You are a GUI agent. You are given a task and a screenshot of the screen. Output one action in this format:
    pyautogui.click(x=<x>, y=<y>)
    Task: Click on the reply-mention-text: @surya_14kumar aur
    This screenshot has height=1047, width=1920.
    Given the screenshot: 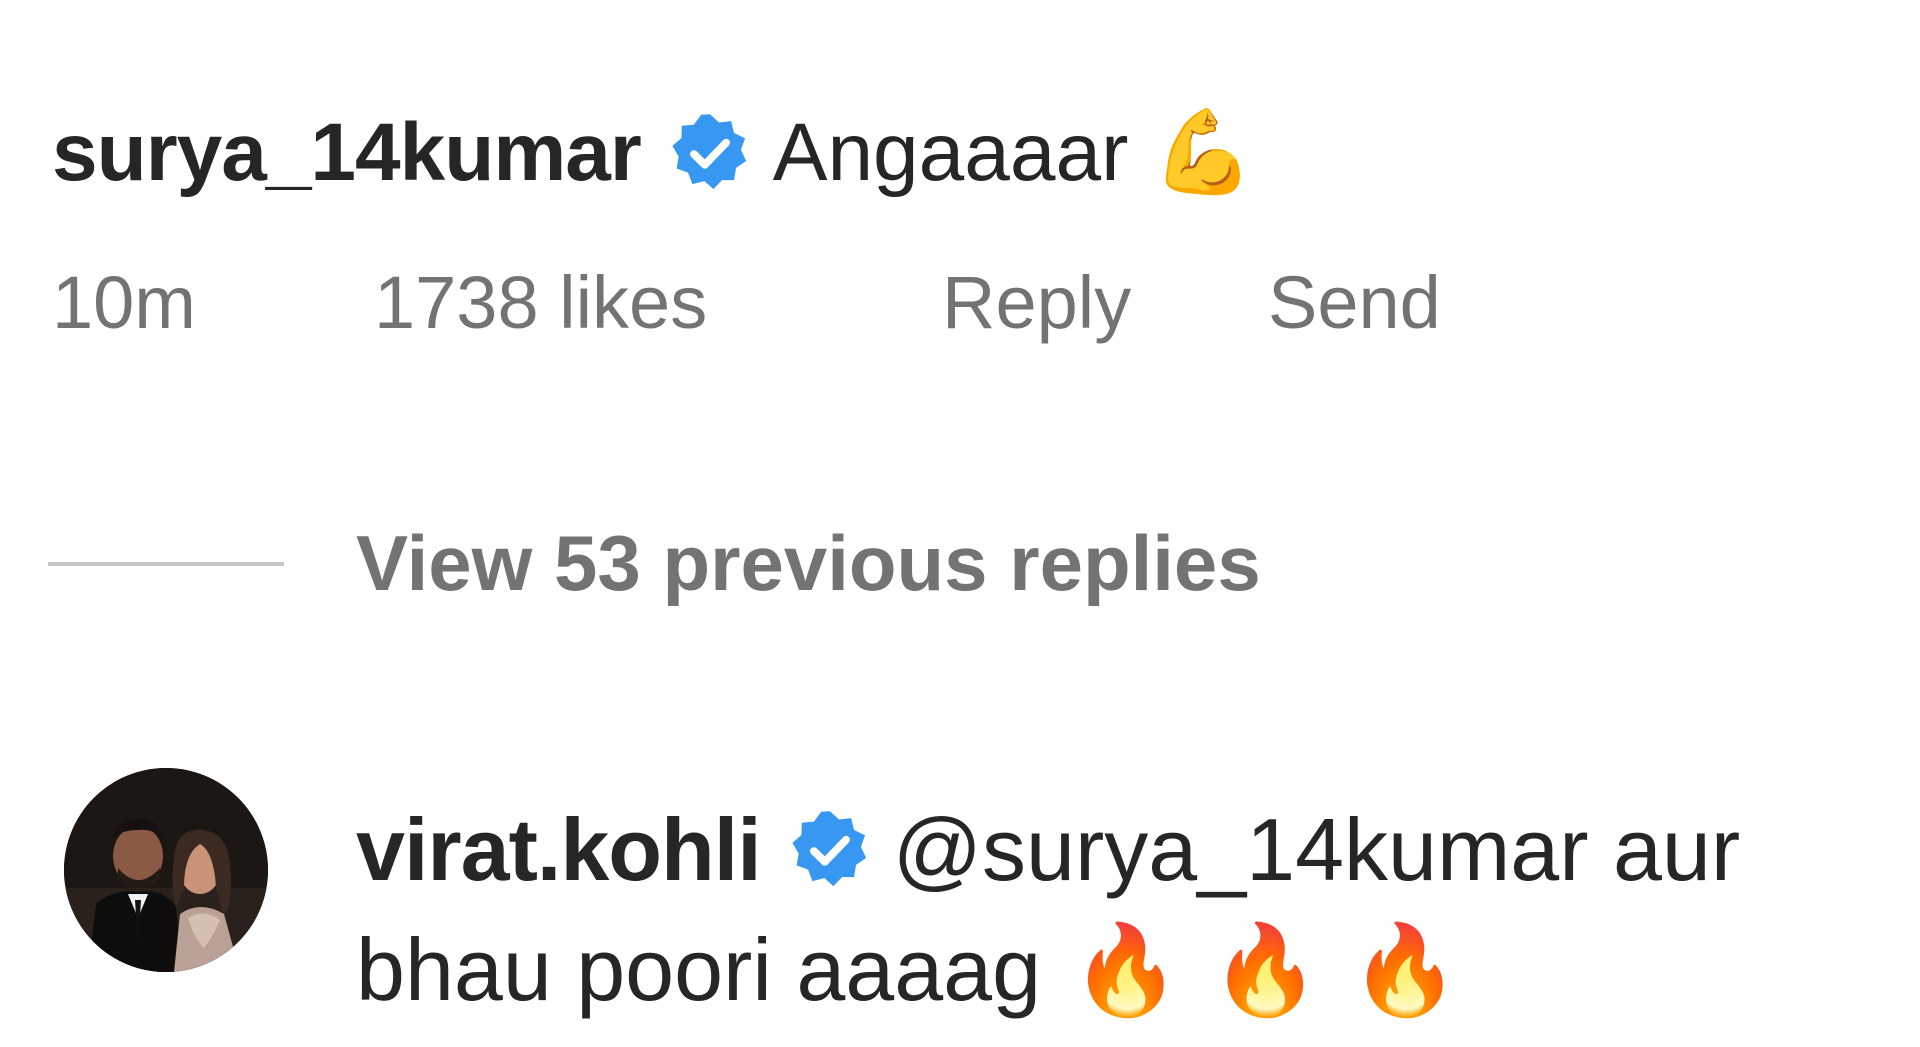 What is the action you would take?
    pyautogui.click(x=1316, y=850)
    